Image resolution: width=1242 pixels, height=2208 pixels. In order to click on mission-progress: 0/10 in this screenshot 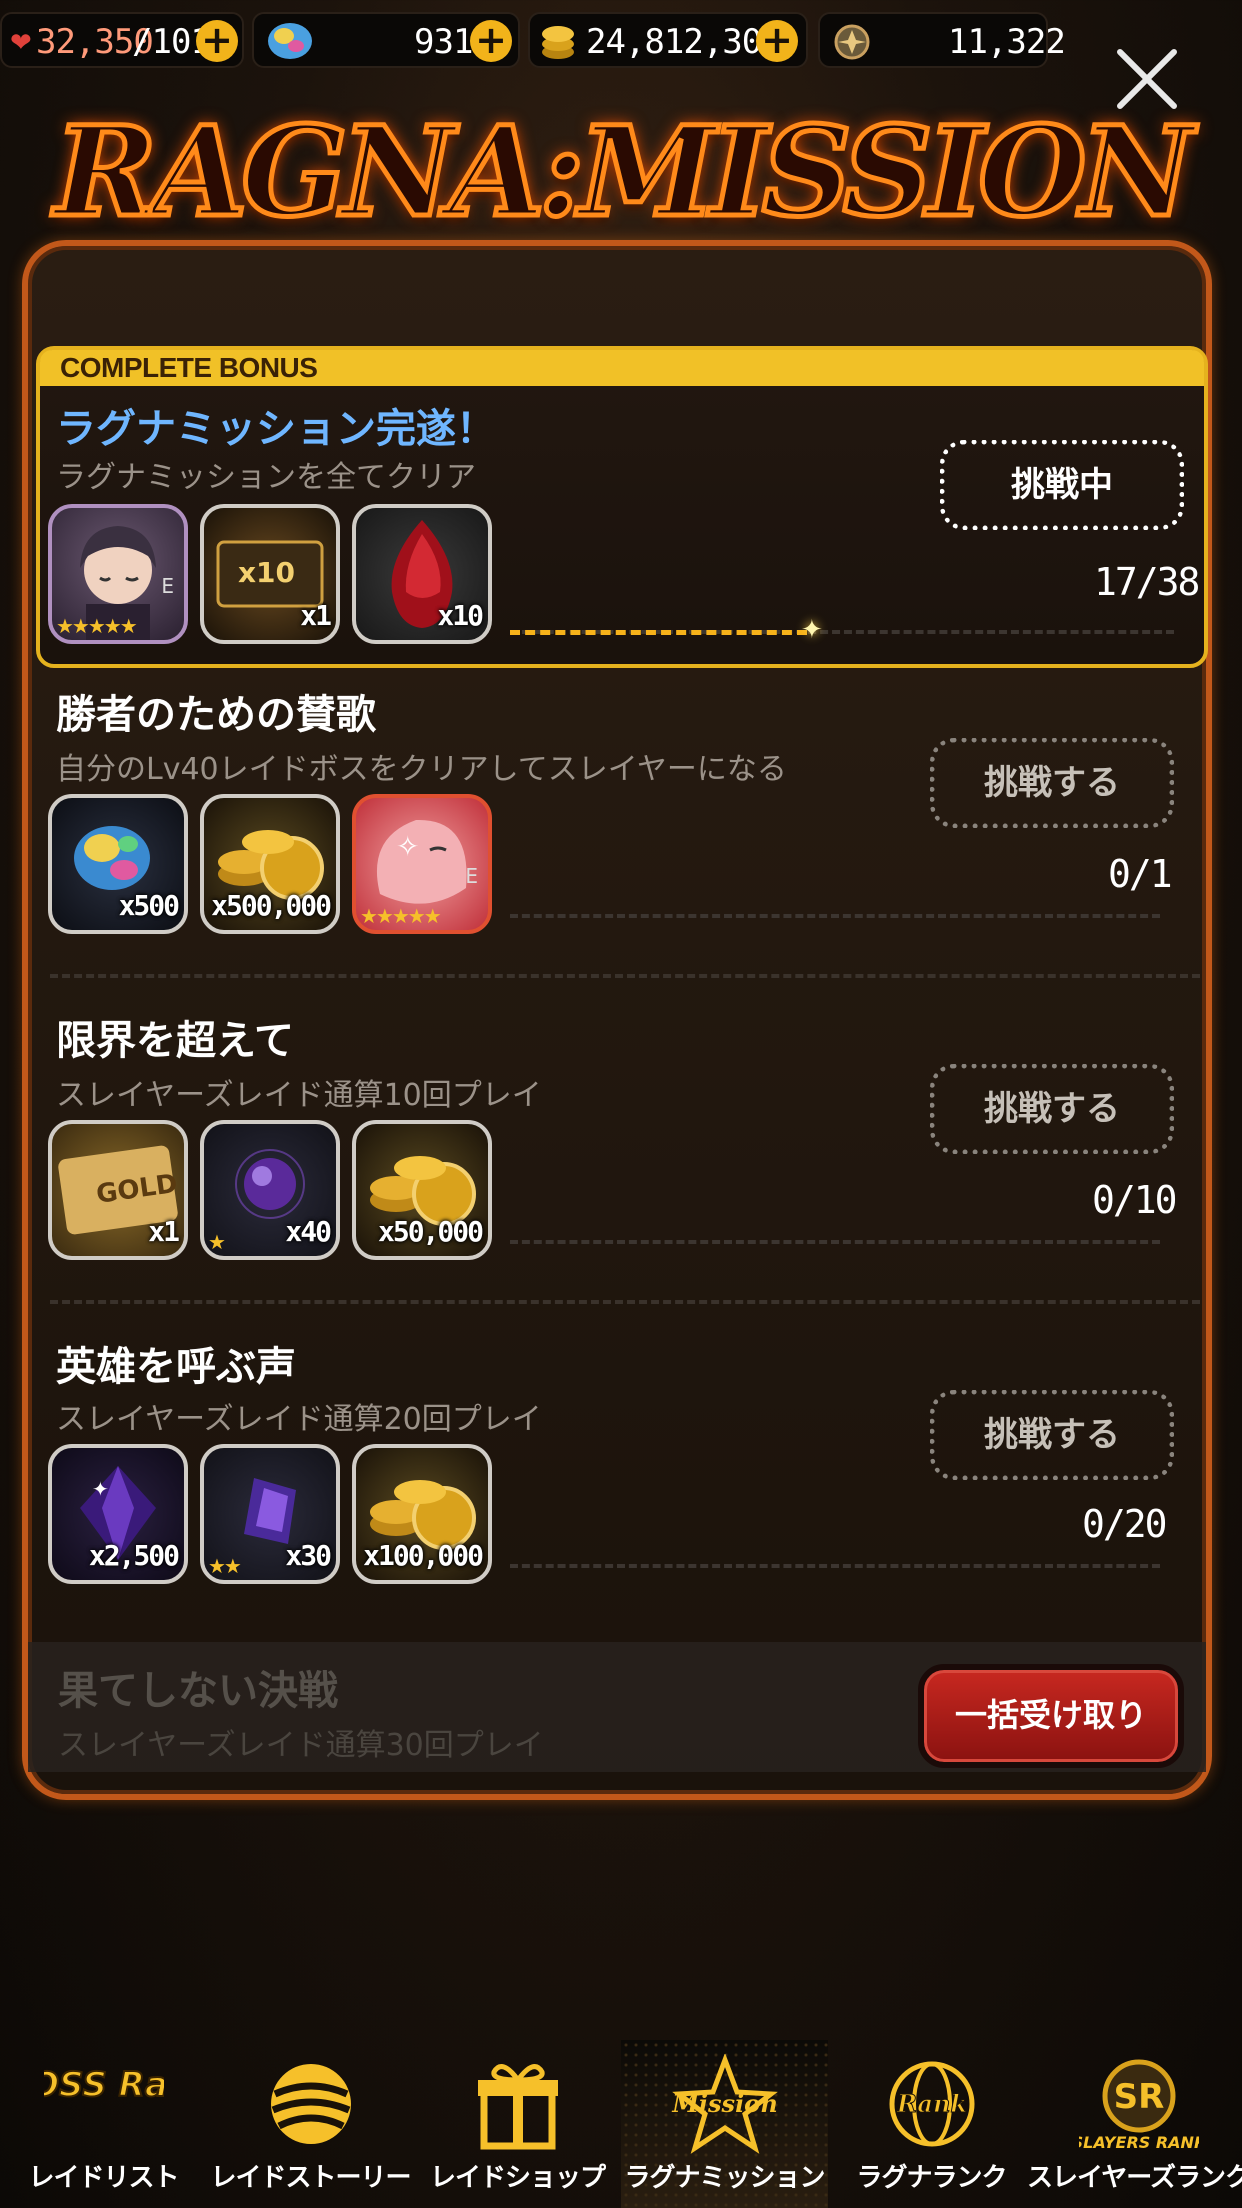, I will do `click(1135, 1200)`.